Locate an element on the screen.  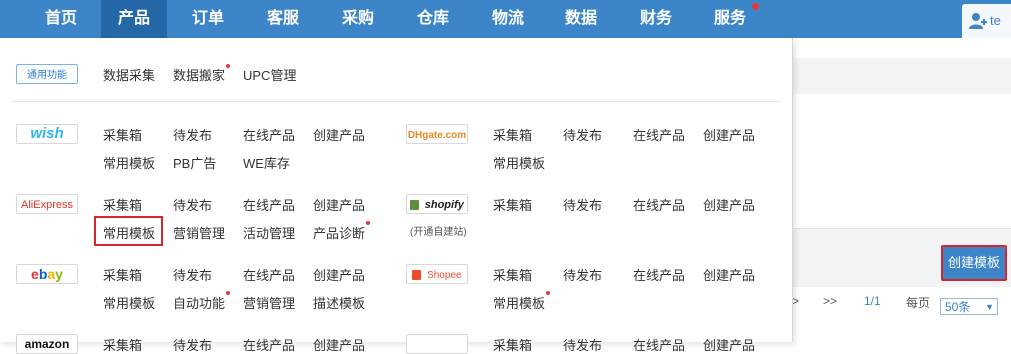
aliexpress-logo-text: AliExpress is located at coordinates (47, 205).